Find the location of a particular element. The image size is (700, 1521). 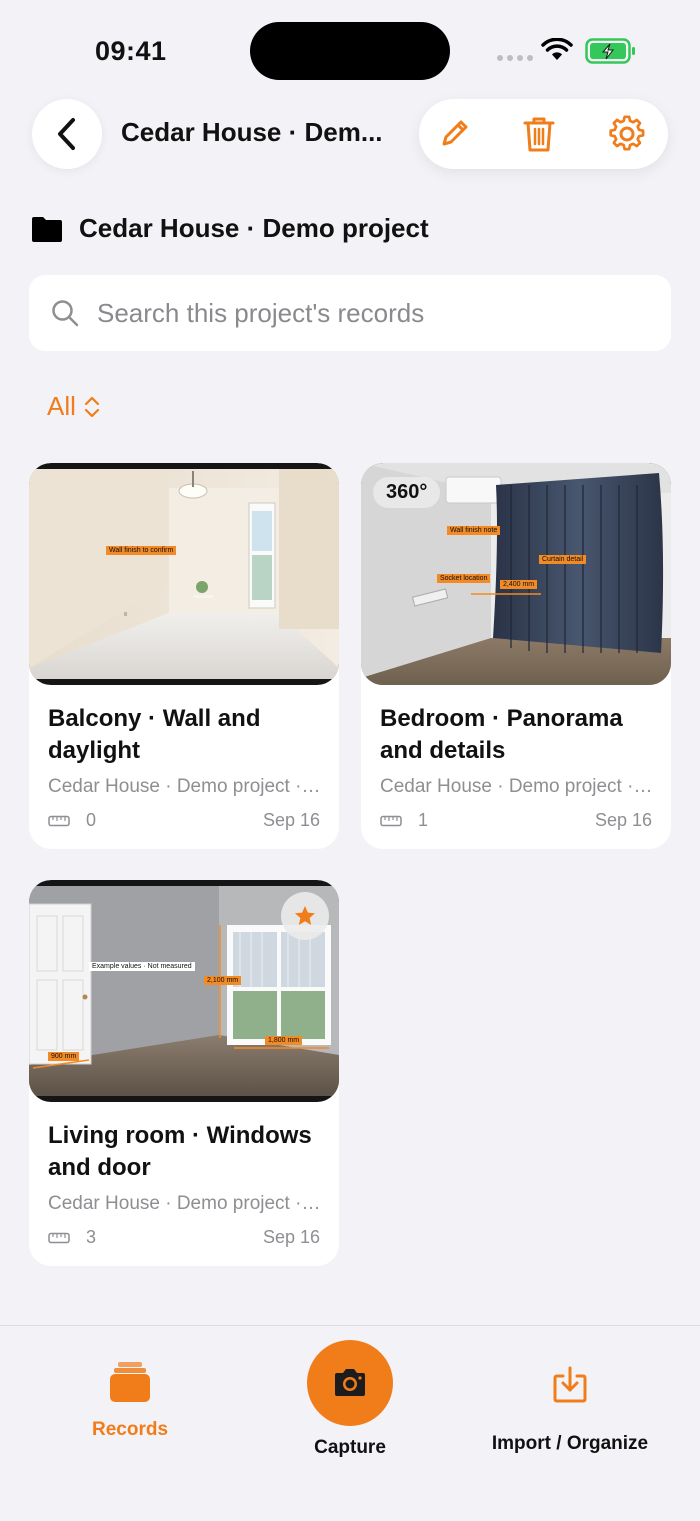

tab-capture: Capture is located at coordinates (350, 1399).